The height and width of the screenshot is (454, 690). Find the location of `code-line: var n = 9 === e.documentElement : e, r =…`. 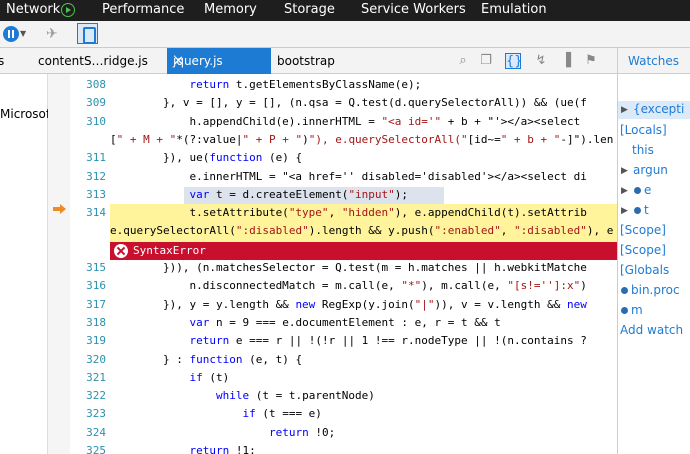

code-line: var n = 9 === e.documentElement : e, r =… is located at coordinates (345, 322).